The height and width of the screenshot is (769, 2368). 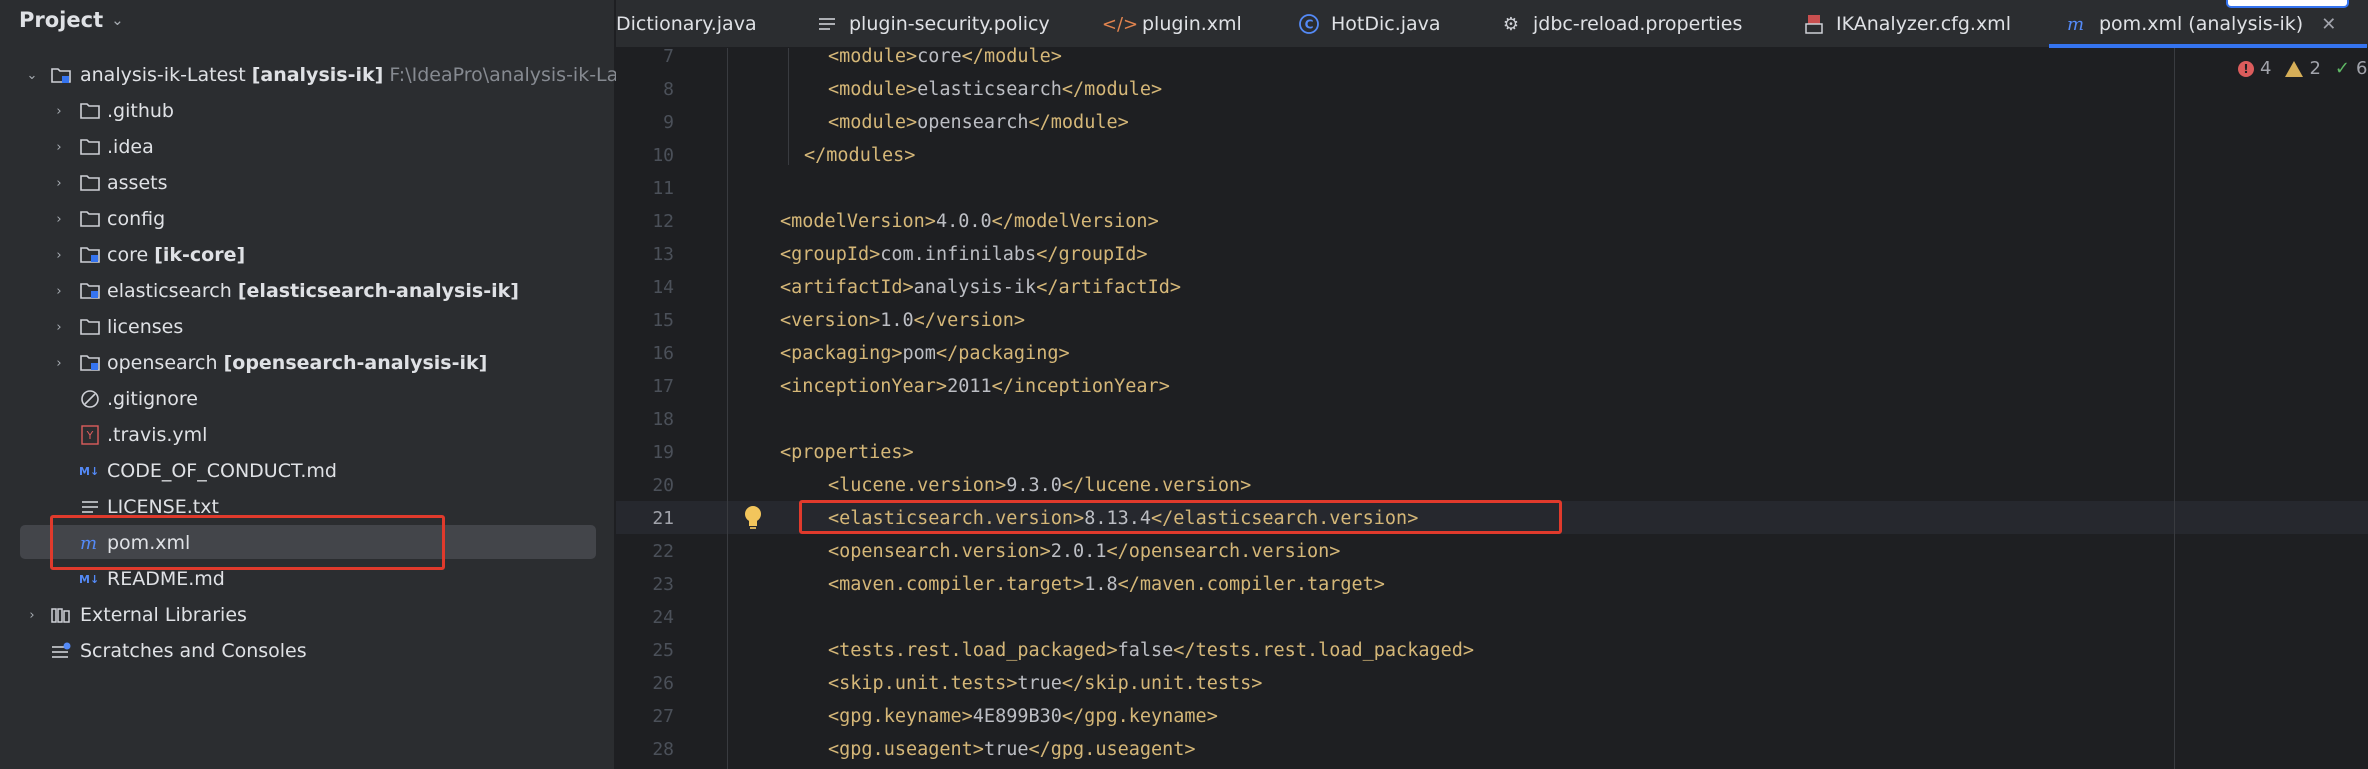 What do you see at coordinates (1309, 24) in the screenshot?
I see `java-class-icon: C` at bounding box center [1309, 24].